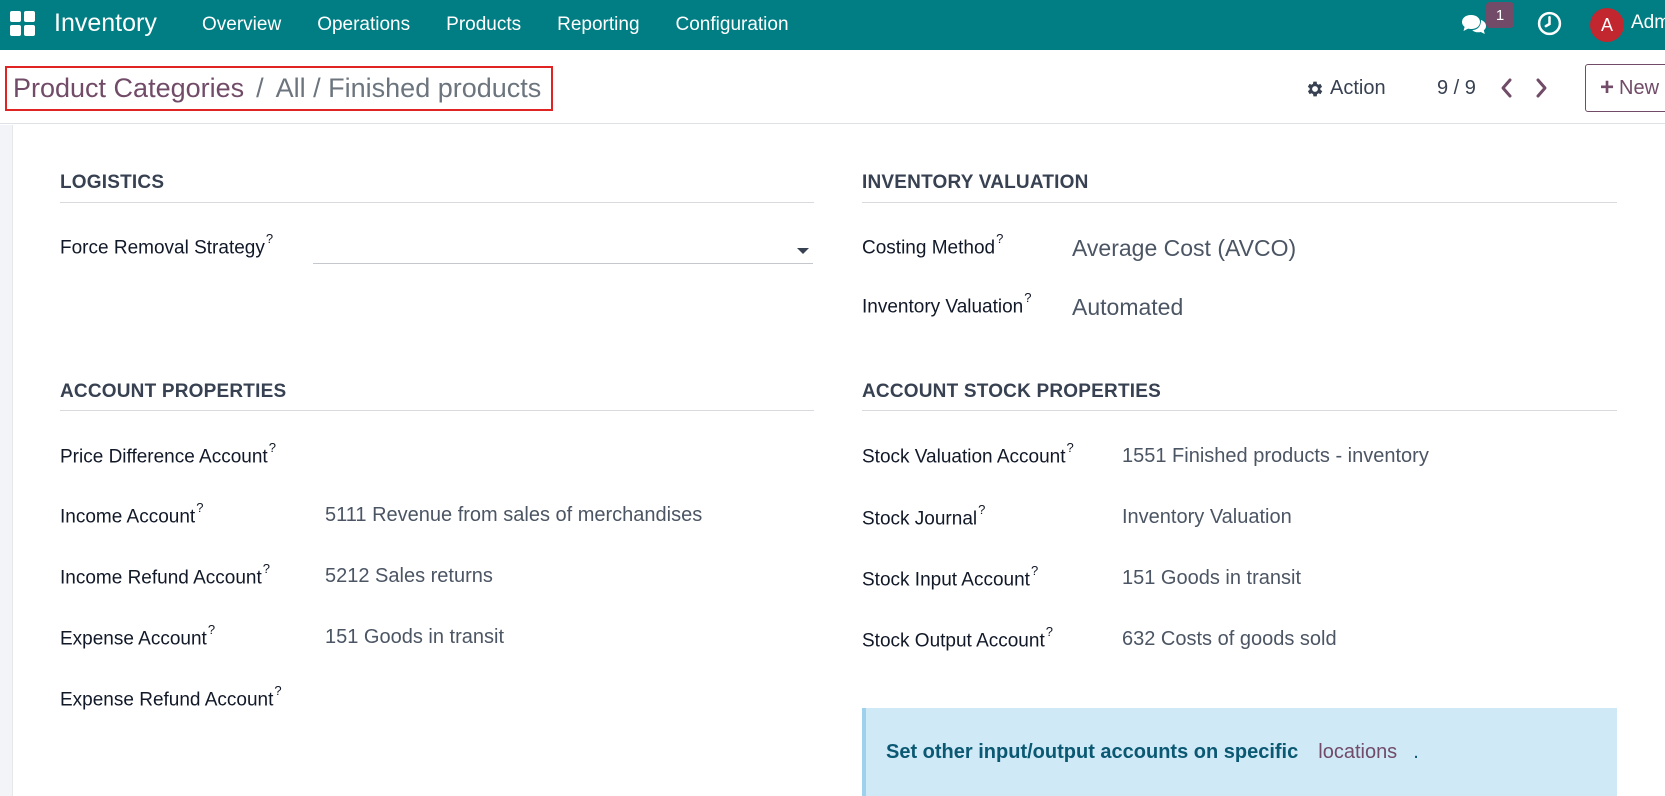 This screenshot has height=796, width=1665. What do you see at coordinates (1239, 202) in the screenshot?
I see `inventory-valuation-divider` at bounding box center [1239, 202].